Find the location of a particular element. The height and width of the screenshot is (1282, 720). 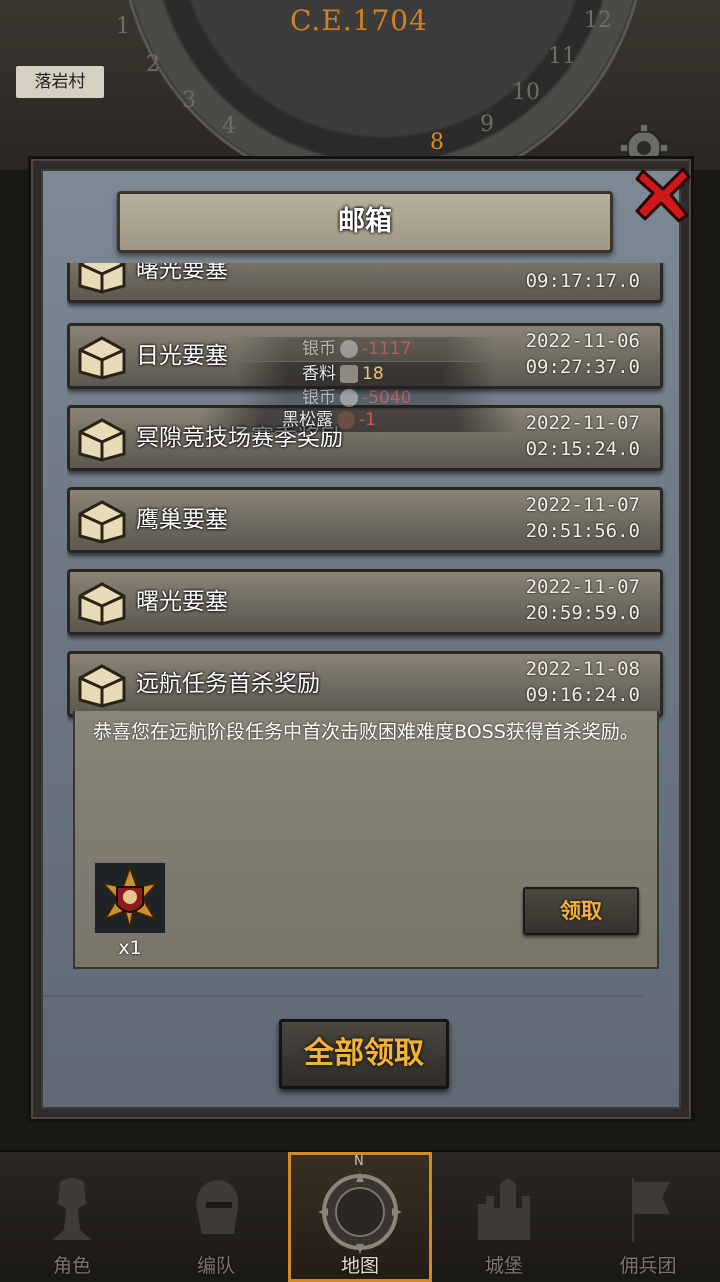

resource-change: 银币 -5040 is located at coordinates (366, 398).